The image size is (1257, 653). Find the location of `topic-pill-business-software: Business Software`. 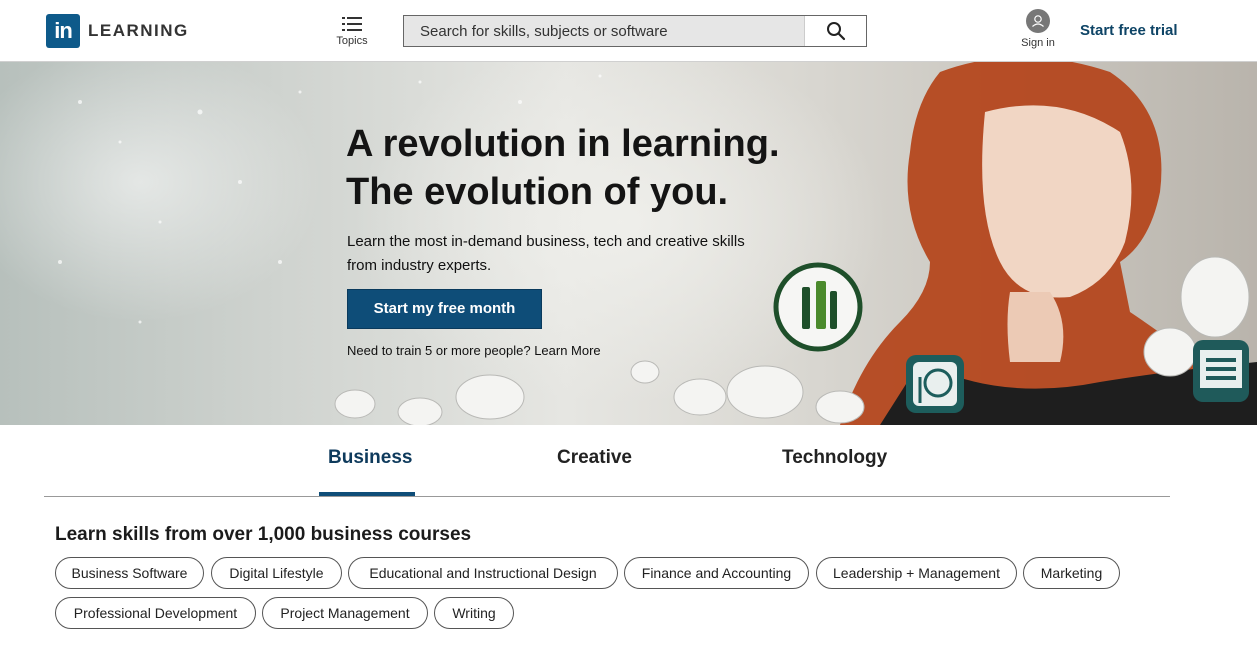

topic-pill-business-software: Business Software is located at coordinates (129, 573).